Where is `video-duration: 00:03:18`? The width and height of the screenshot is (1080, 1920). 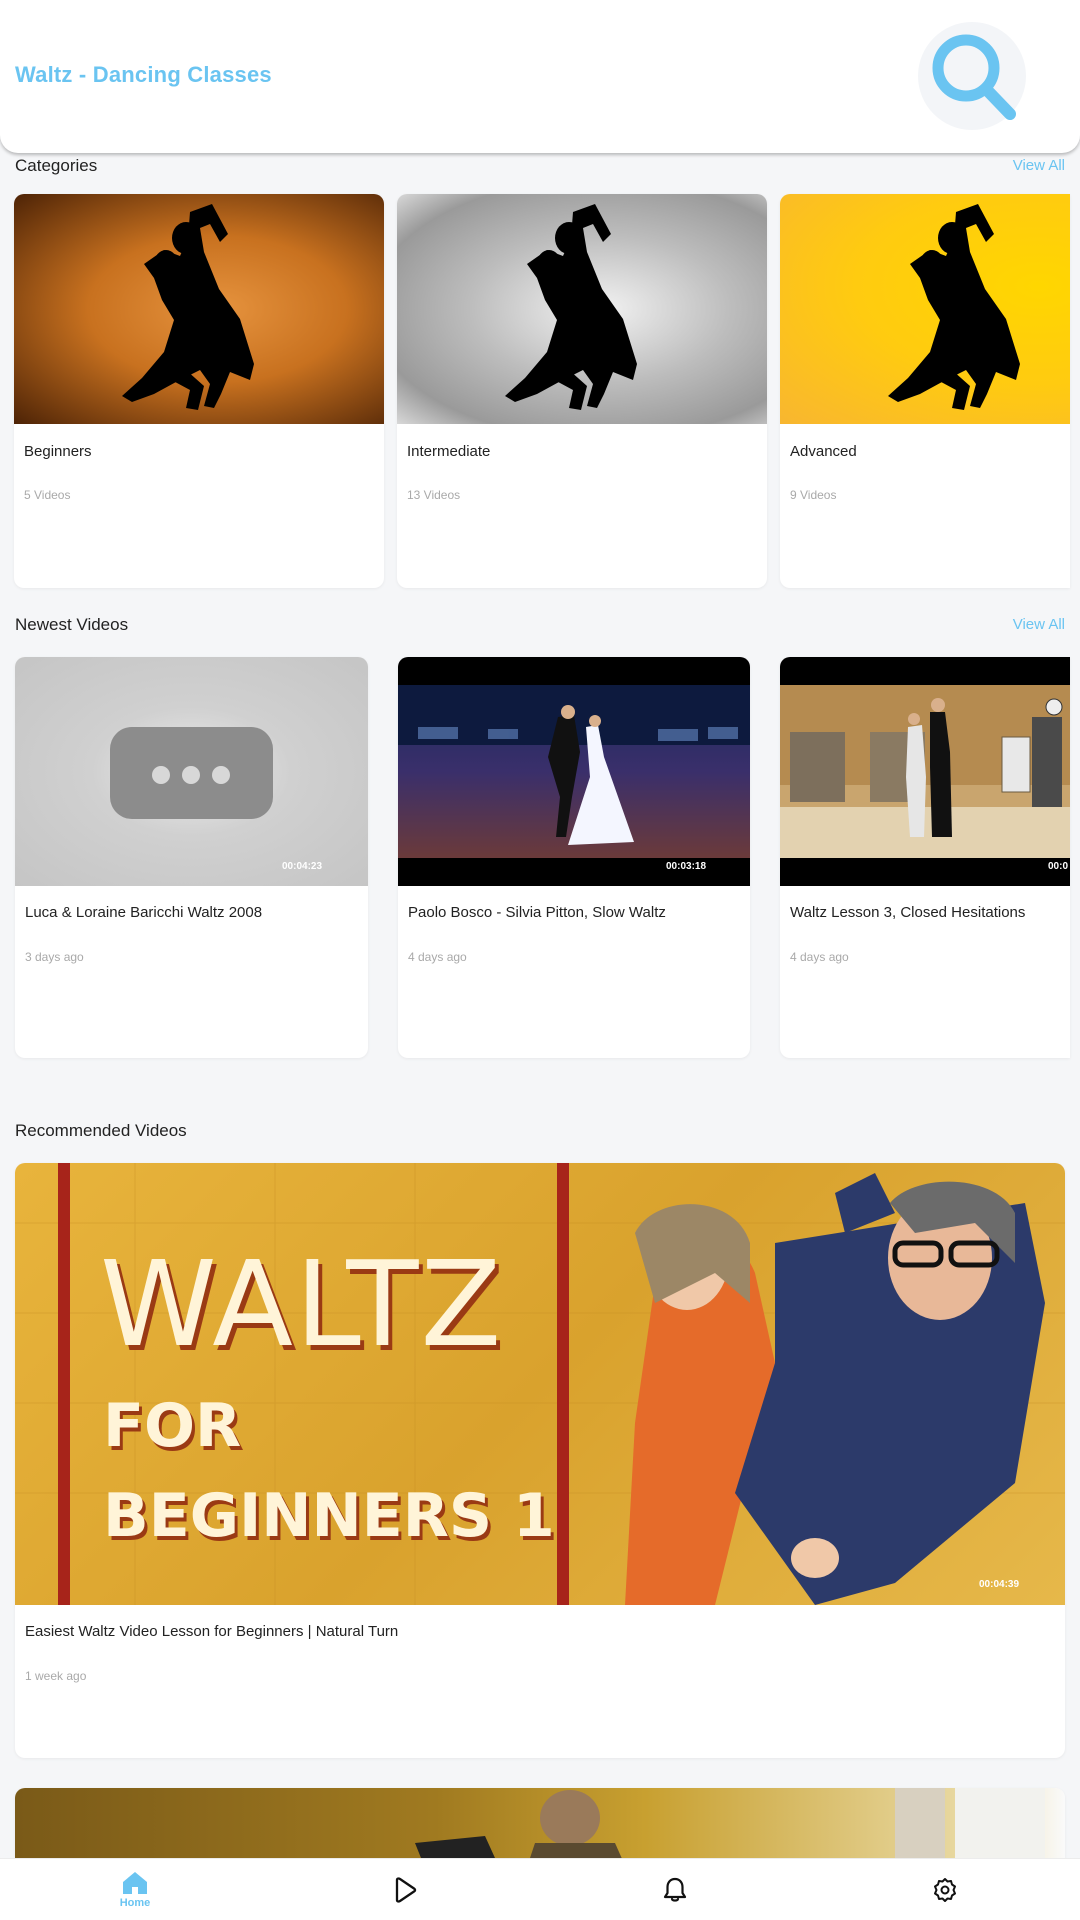
video-duration: 00:03:18 is located at coordinates (686, 866).